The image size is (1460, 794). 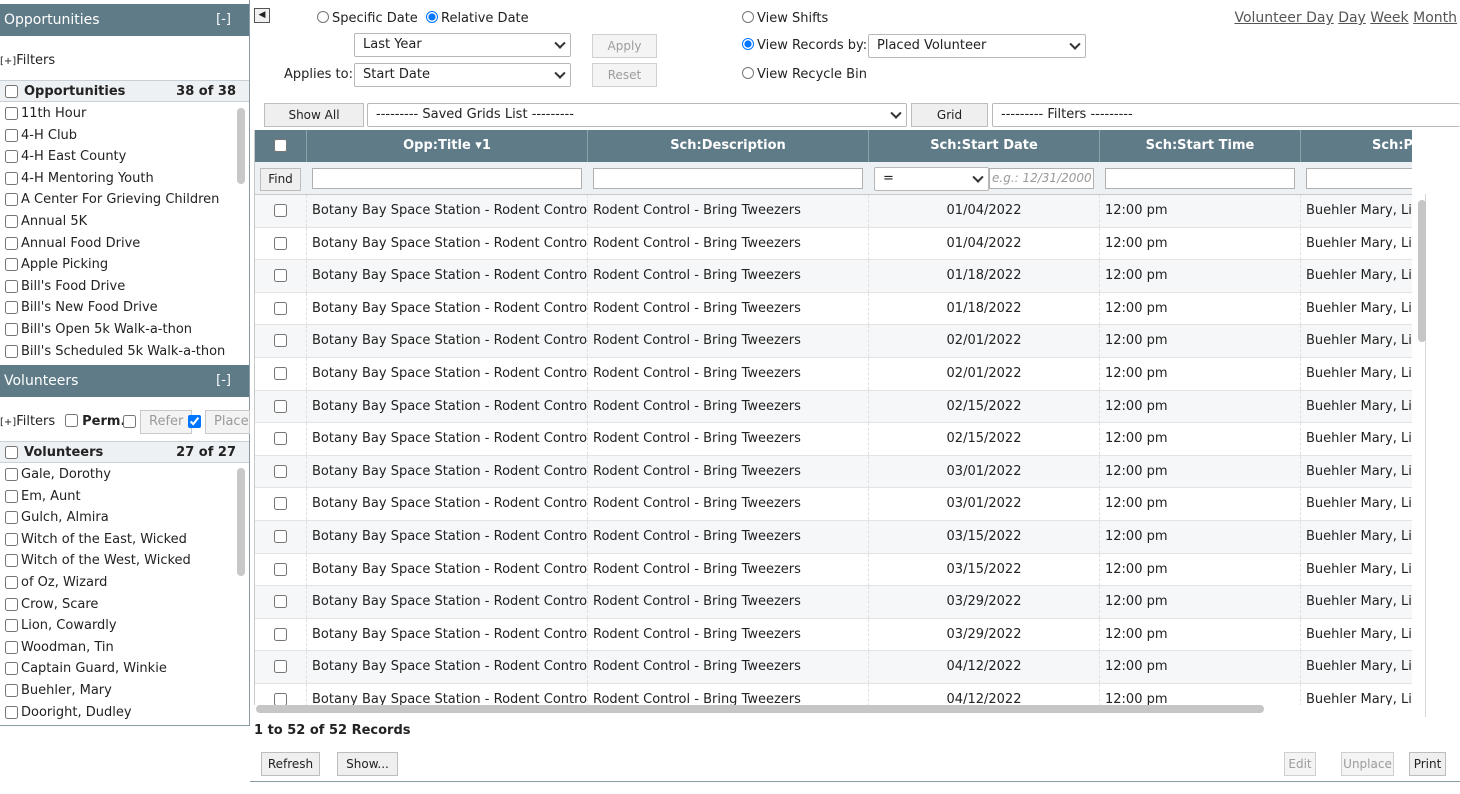 I want to click on view-records-by-radio, so click(x=748, y=44).